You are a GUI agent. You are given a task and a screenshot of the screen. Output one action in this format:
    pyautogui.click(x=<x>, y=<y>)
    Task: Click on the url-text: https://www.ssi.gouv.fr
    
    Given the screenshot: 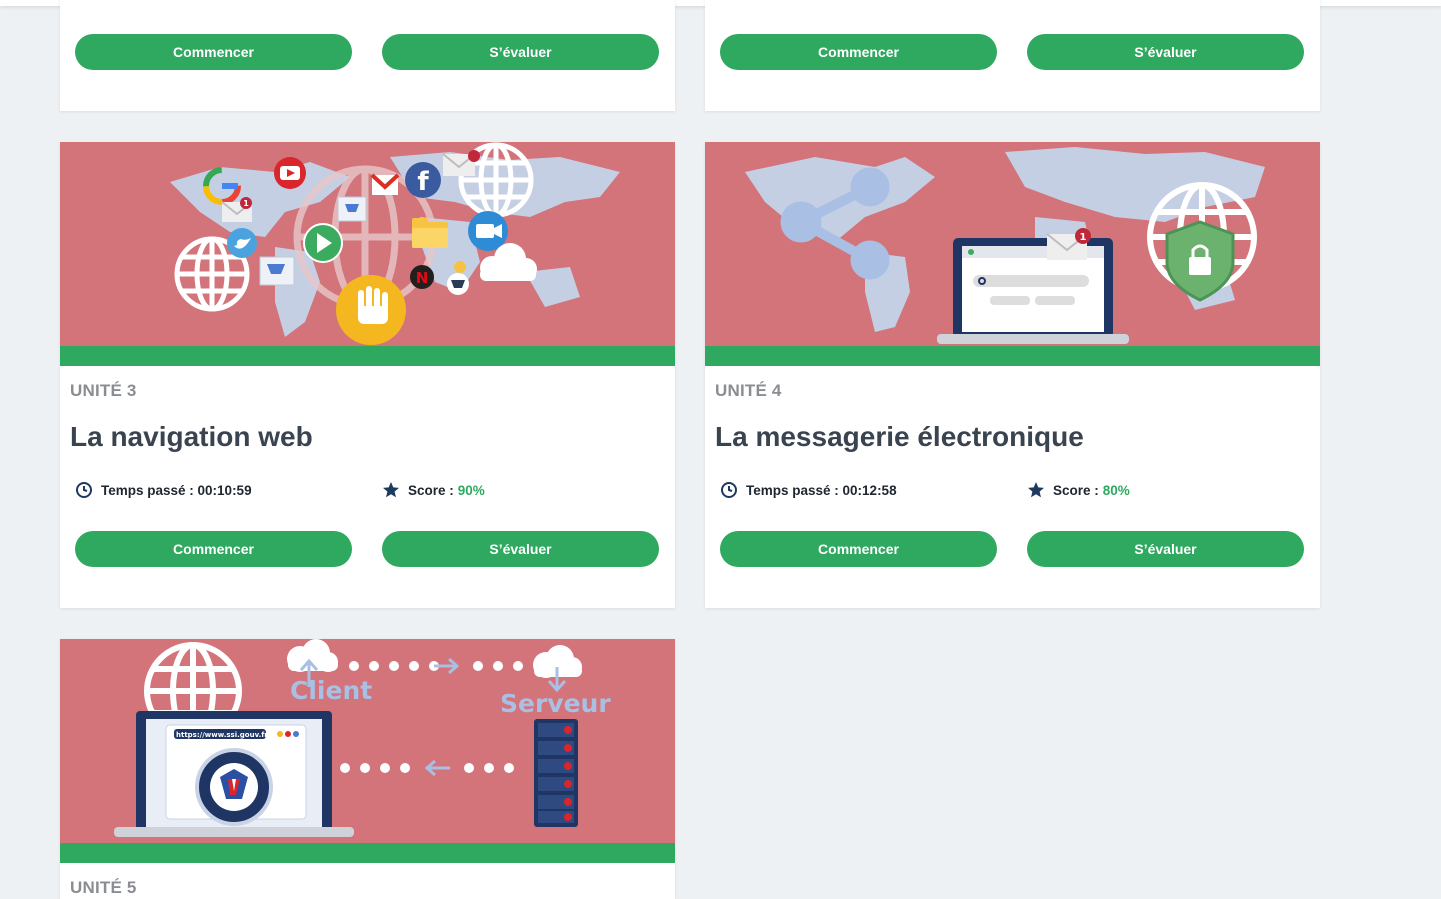 What is the action you would take?
    pyautogui.click(x=222, y=735)
    